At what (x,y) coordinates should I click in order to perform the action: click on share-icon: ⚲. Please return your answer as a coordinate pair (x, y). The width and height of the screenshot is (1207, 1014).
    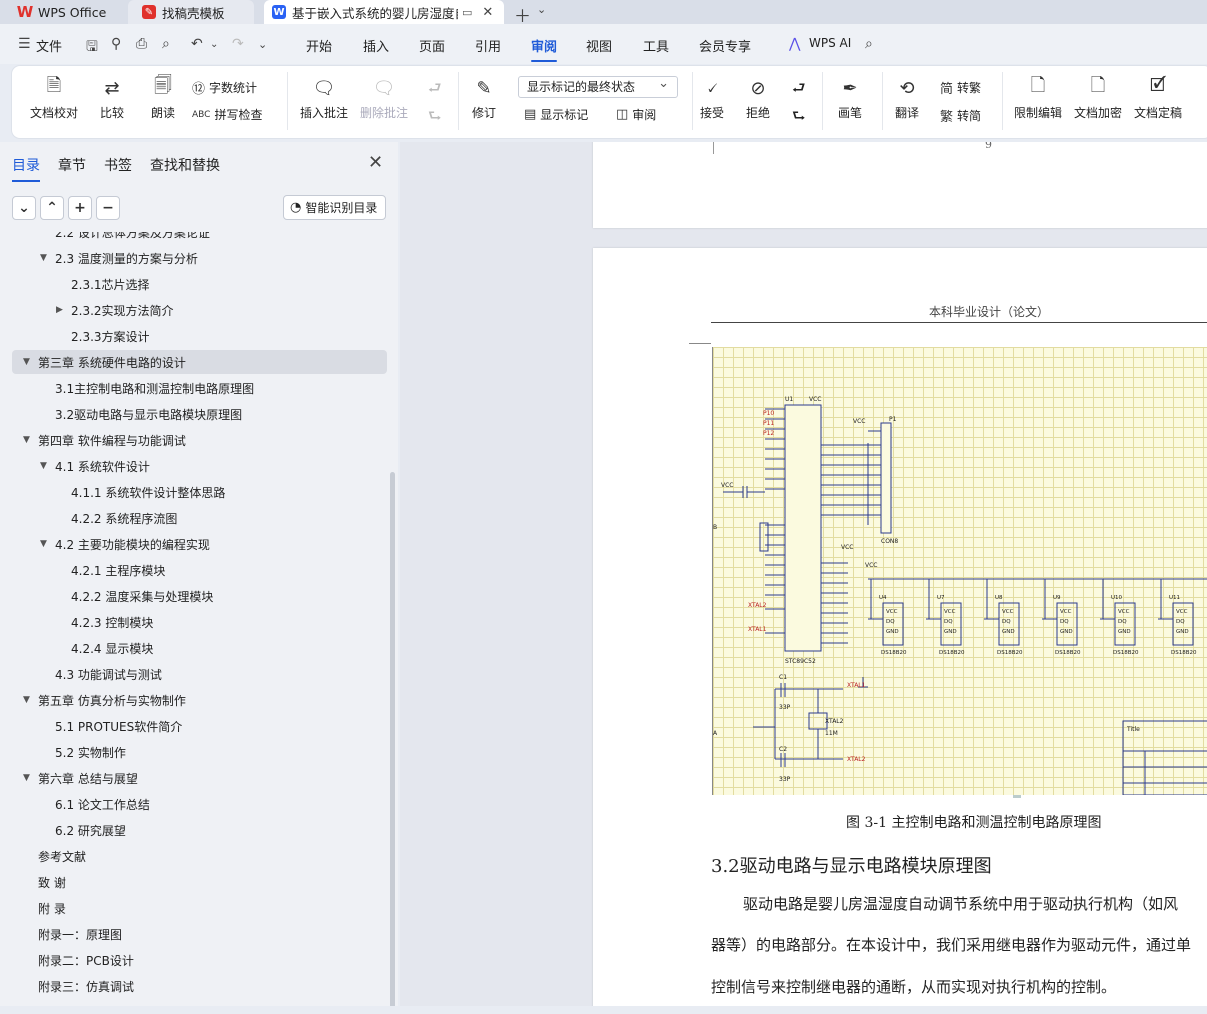
    Looking at the image, I should click on (116, 44).